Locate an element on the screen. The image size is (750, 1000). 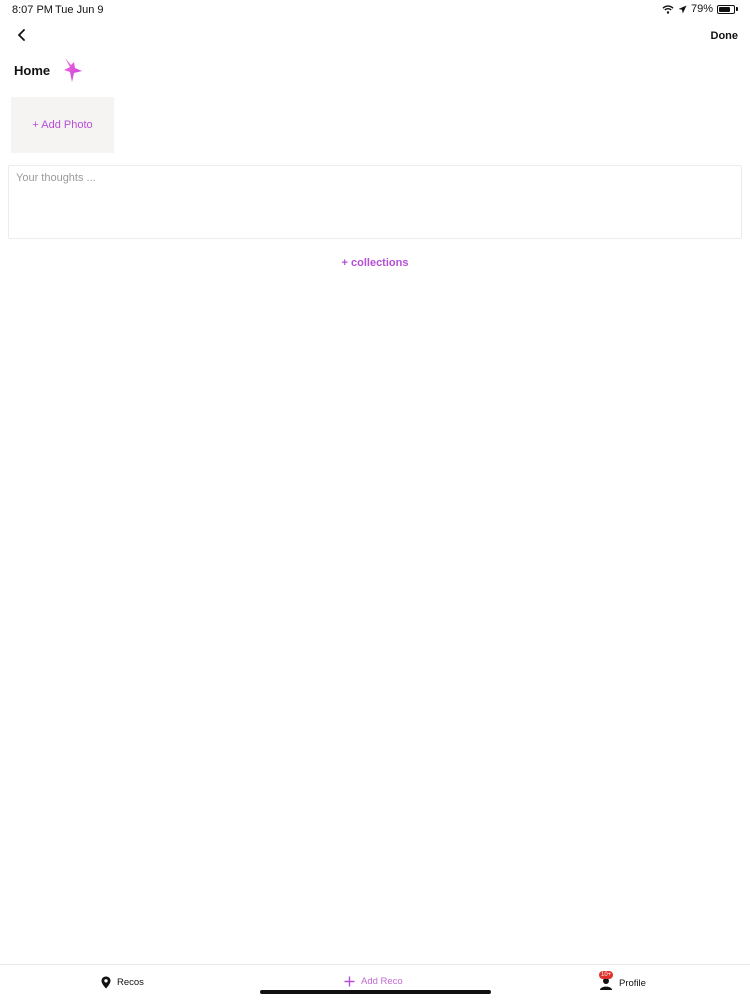
tab-profile-label: Profile is located at coordinates (632, 983).